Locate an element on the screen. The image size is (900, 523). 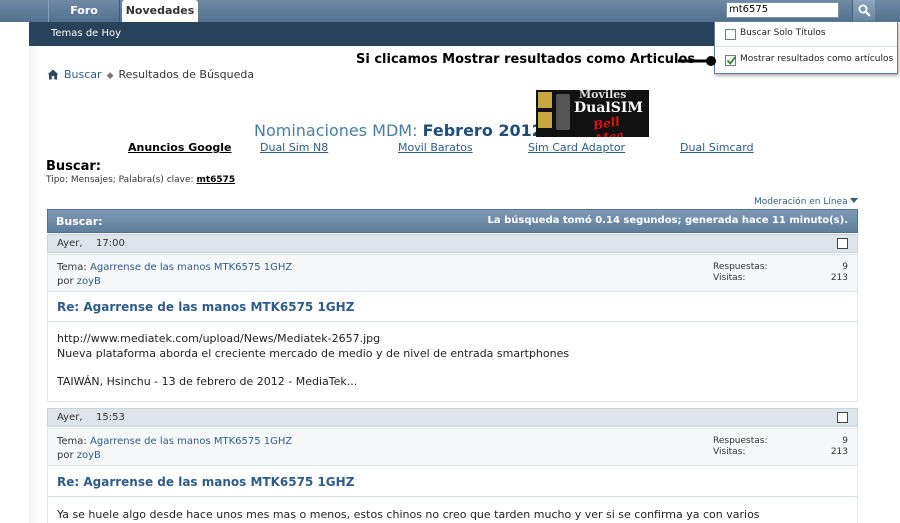
phone-icon is located at coordinates (563, 112).